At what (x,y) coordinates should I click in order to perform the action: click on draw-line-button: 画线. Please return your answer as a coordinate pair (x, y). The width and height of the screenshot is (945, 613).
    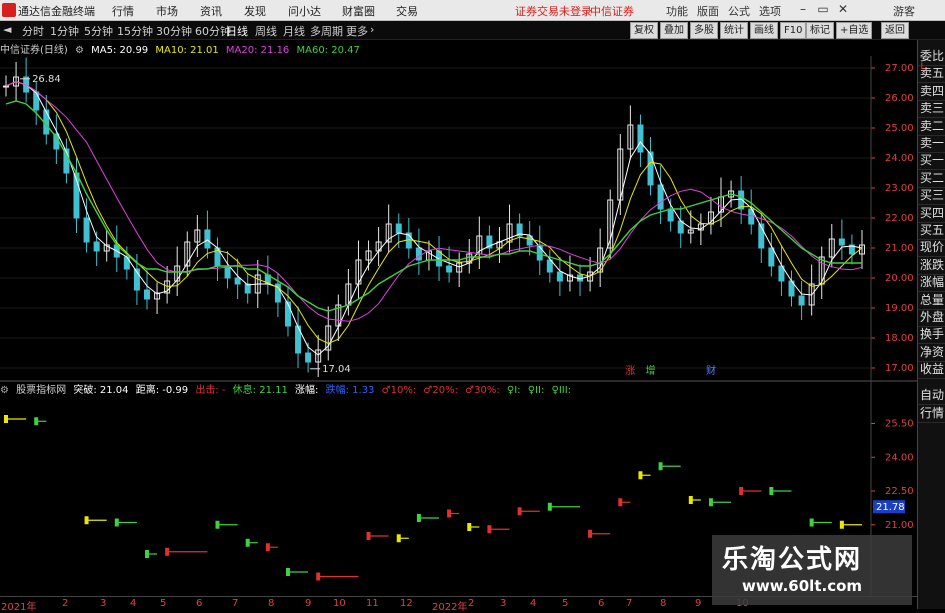
    Looking at the image, I should click on (764, 30).